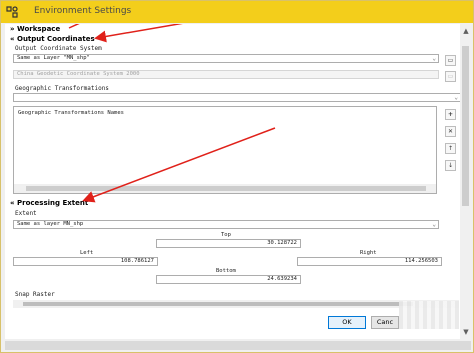 The width and height of the screenshot is (474, 353). I want to click on vertical-scrollbar: ▲ ▼, so click(466, 181).